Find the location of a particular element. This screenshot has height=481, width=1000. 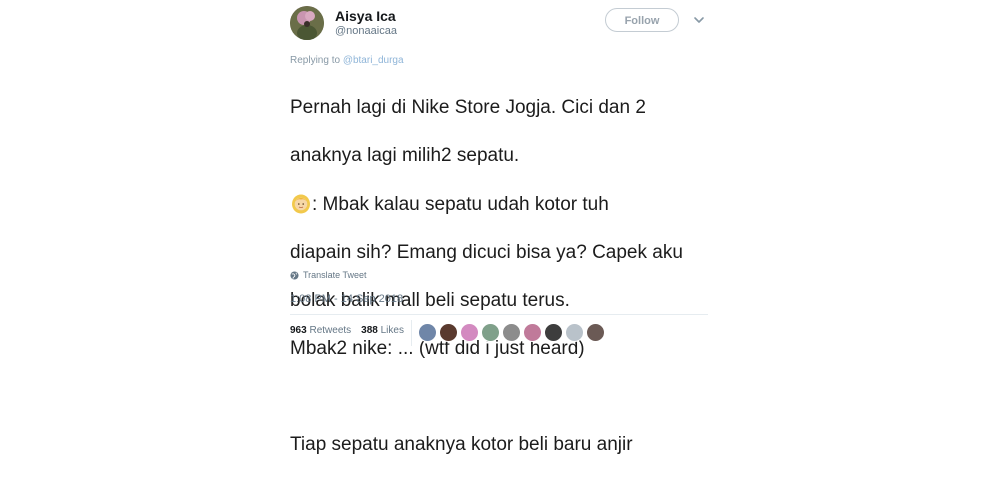

translate-tweet-link: Translate Tweet is located at coordinates (328, 275).